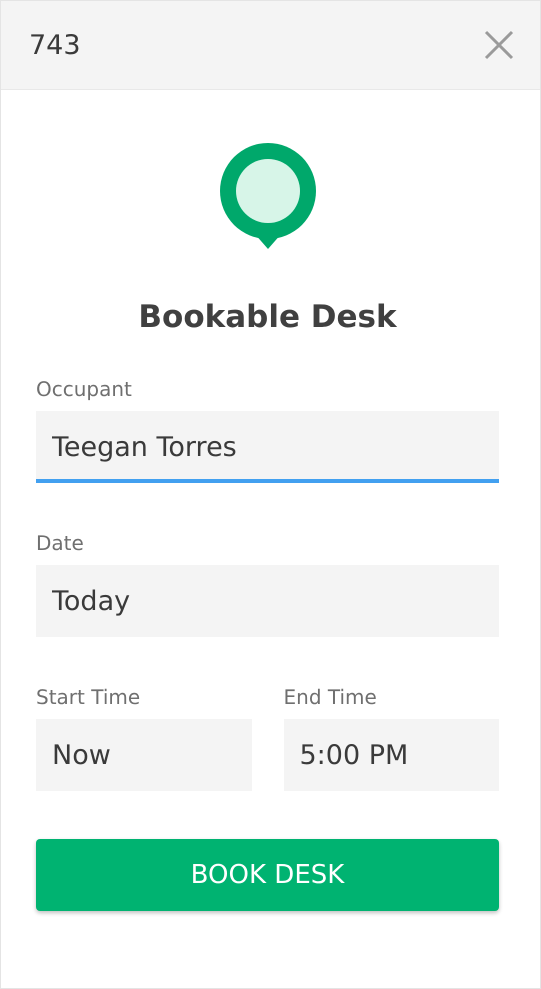  I want to click on location-pin-icon, so click(268, 197).